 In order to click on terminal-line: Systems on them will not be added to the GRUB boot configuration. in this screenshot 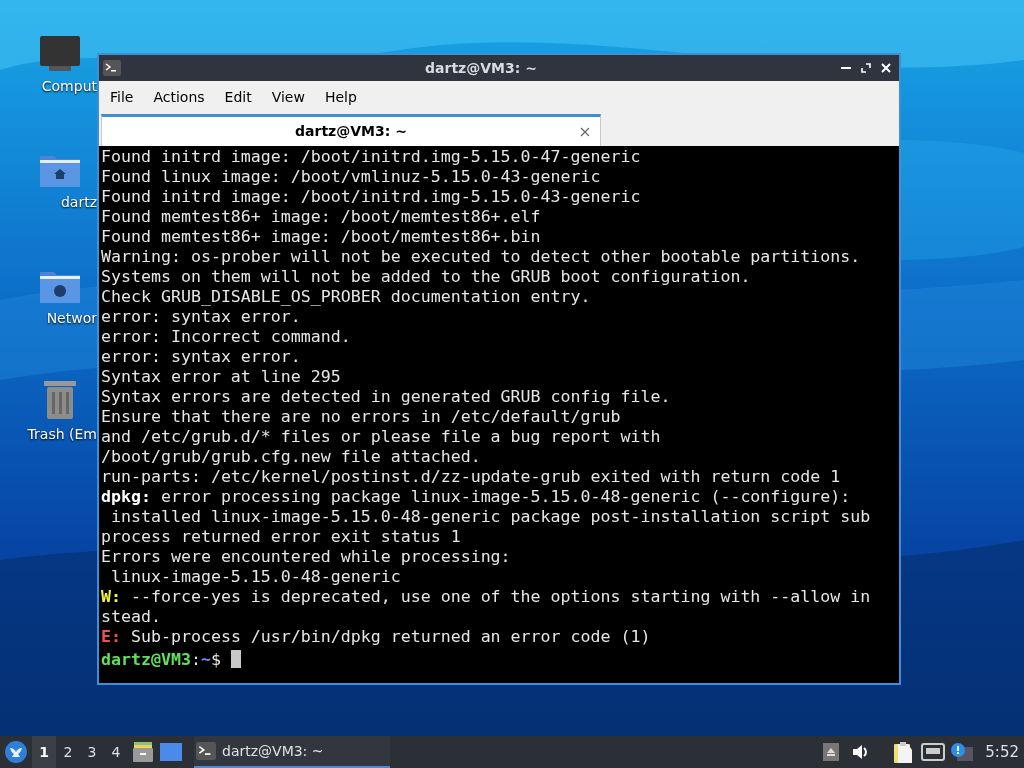, I will do `click(426, 277)`.